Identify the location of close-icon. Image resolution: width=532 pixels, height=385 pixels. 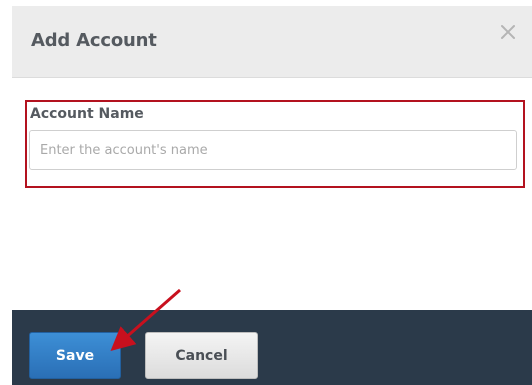
(508, 32).